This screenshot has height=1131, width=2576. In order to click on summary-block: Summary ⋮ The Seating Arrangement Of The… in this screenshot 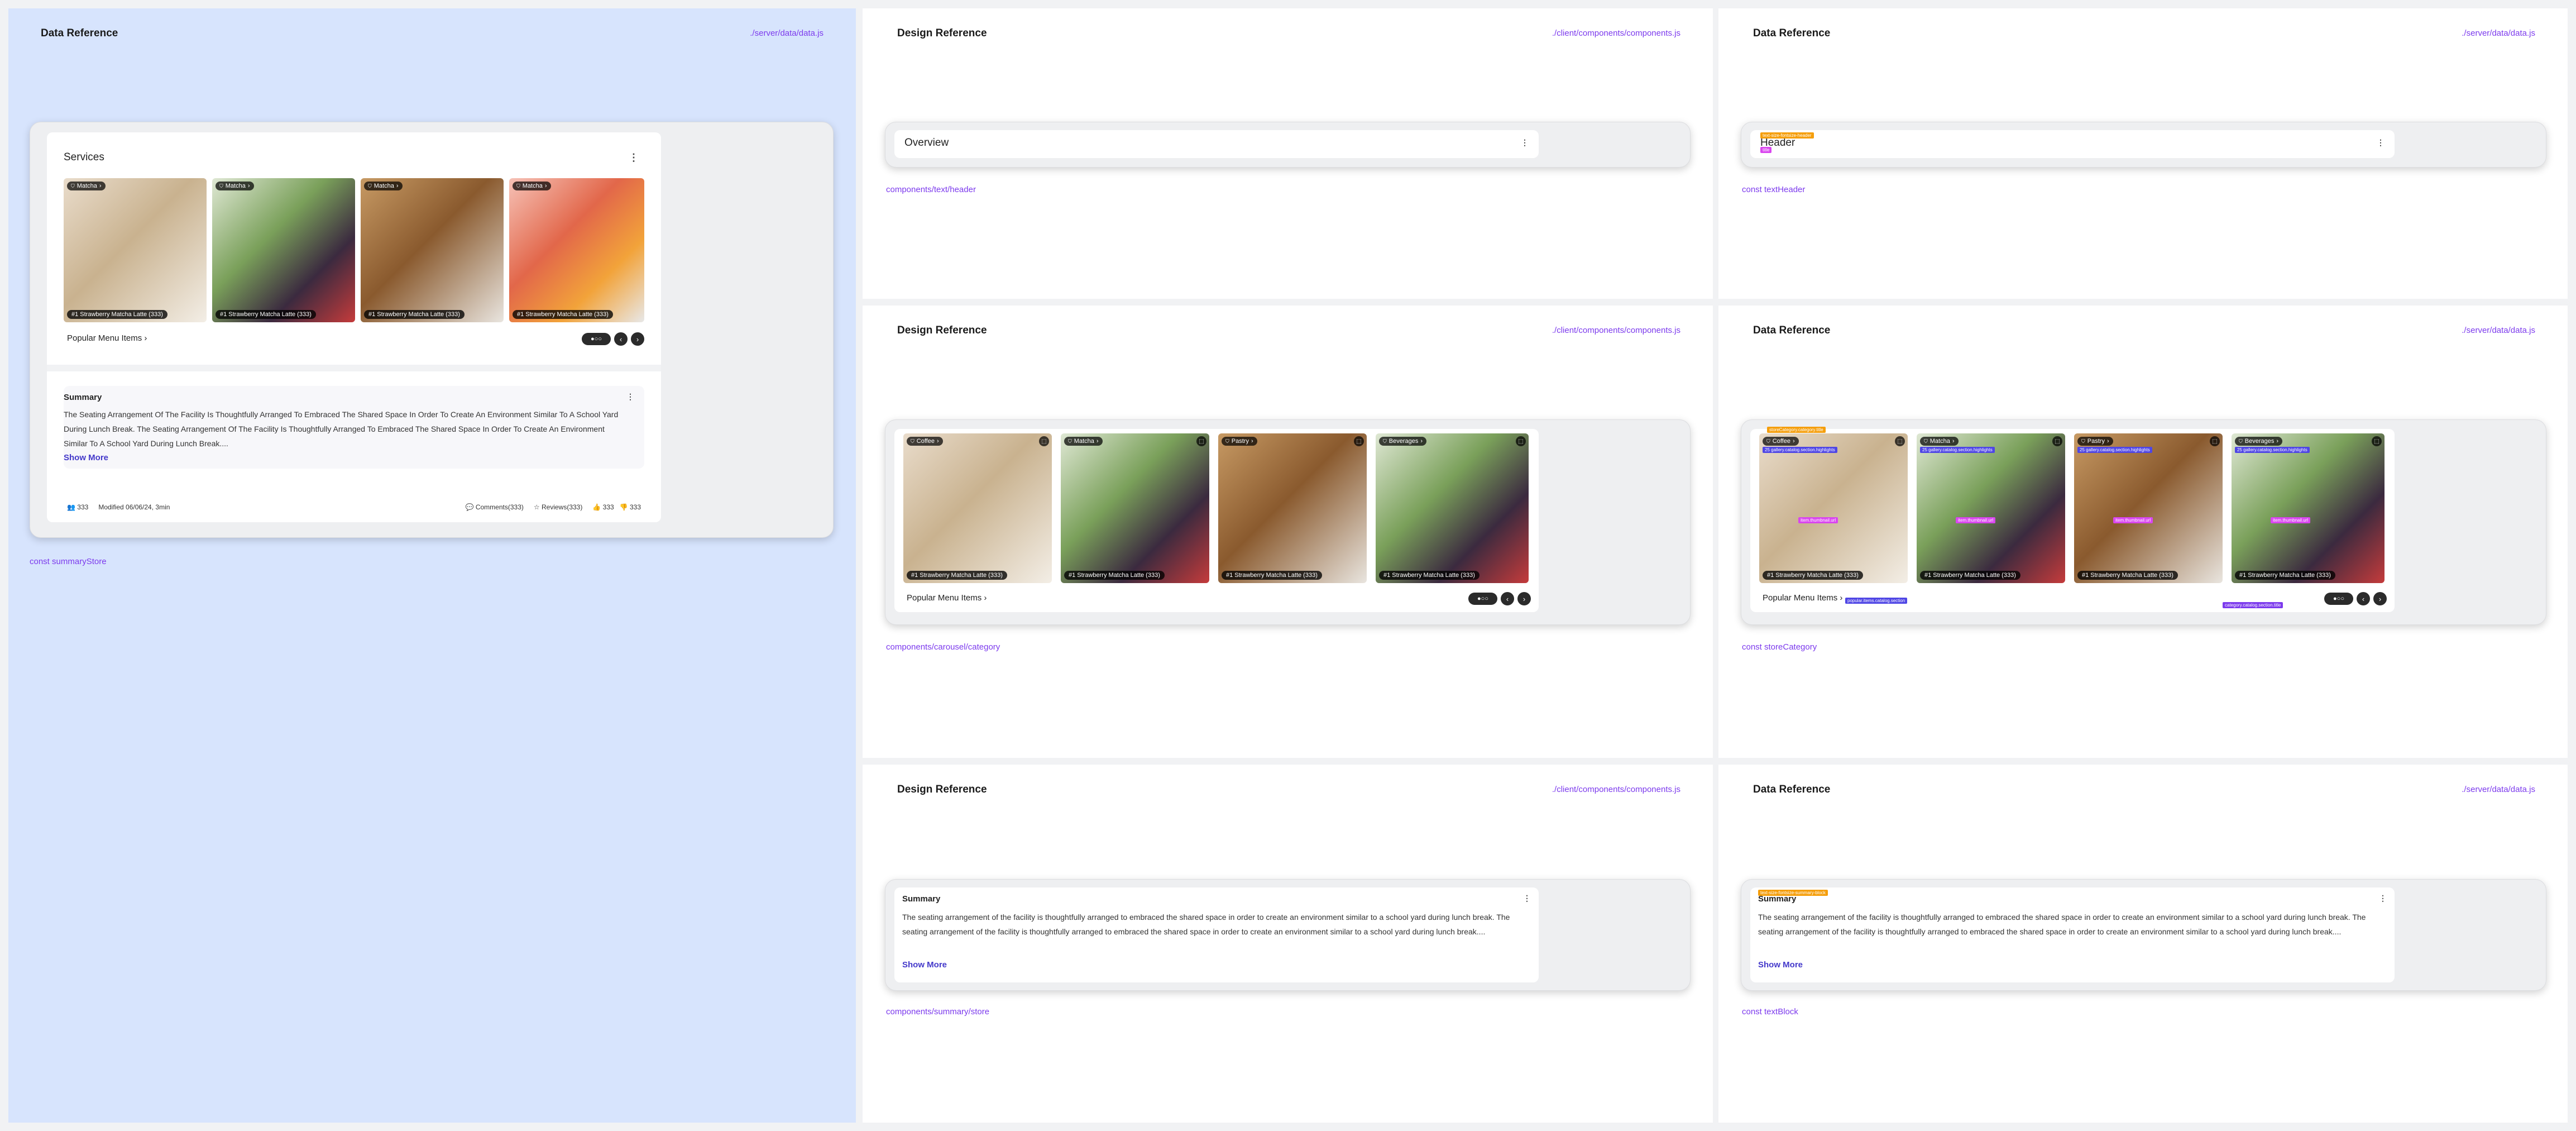, I will do `click(354, 428)`.